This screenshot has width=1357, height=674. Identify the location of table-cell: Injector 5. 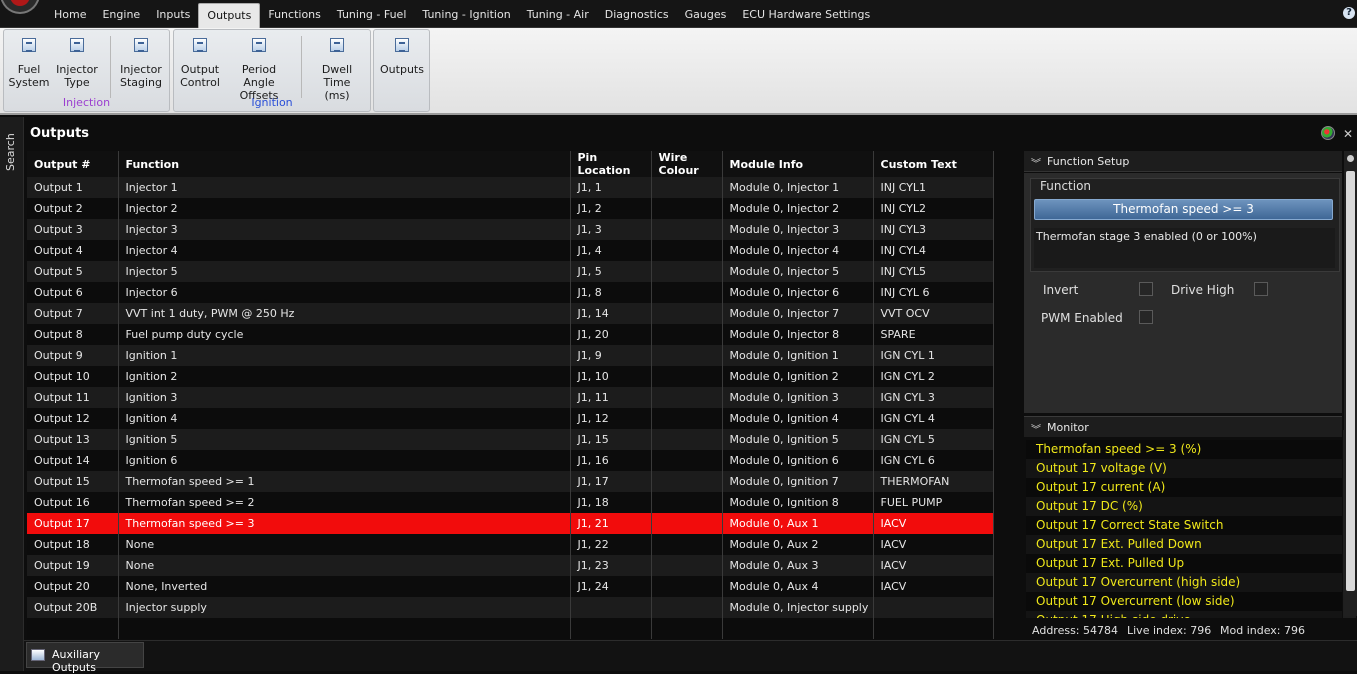
(344, 271).